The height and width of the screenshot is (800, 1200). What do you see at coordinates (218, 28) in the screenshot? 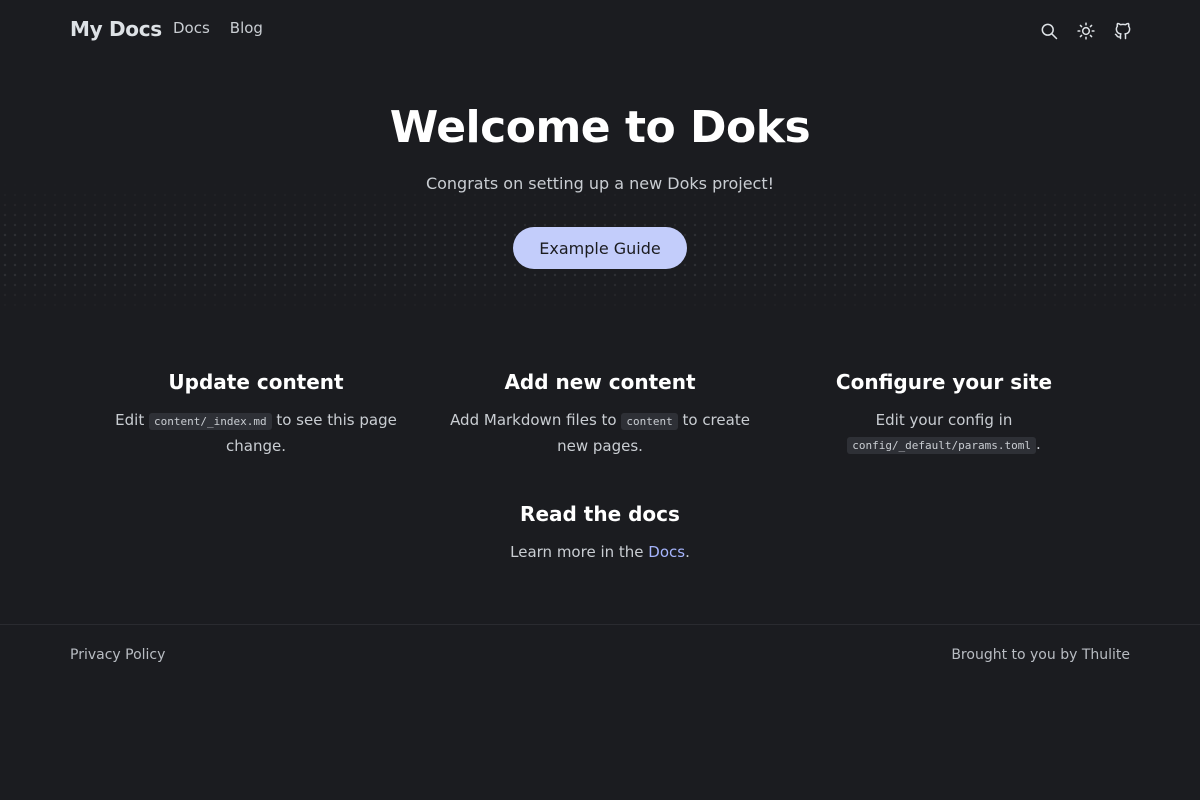
I see `main-nav: Docs Blog` at bounding box center [218, 28].